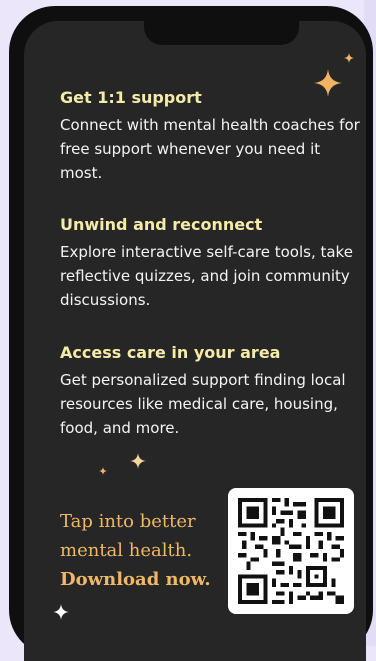 Image resolution: width=376 pixels, height=661 pixels. I want to click on tagline-line-1: Tap into better, so click(128, 521).